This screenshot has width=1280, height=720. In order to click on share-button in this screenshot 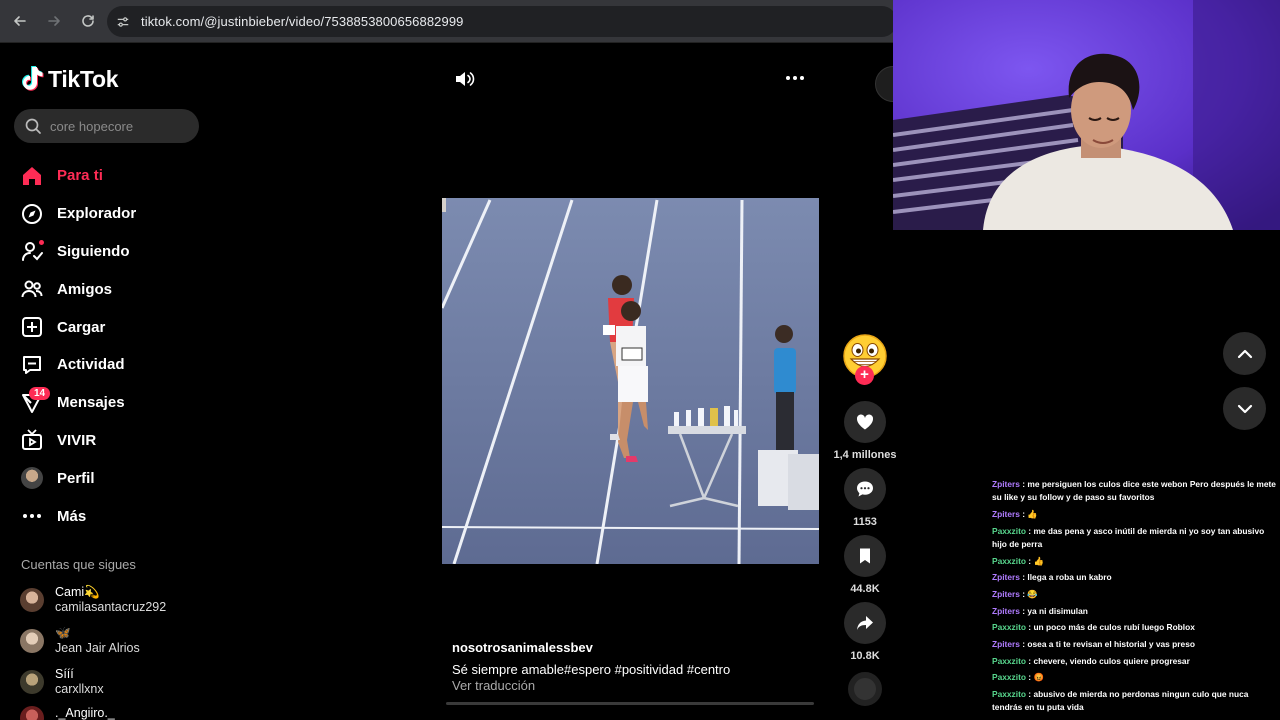, I will do `click(865, 623)`.